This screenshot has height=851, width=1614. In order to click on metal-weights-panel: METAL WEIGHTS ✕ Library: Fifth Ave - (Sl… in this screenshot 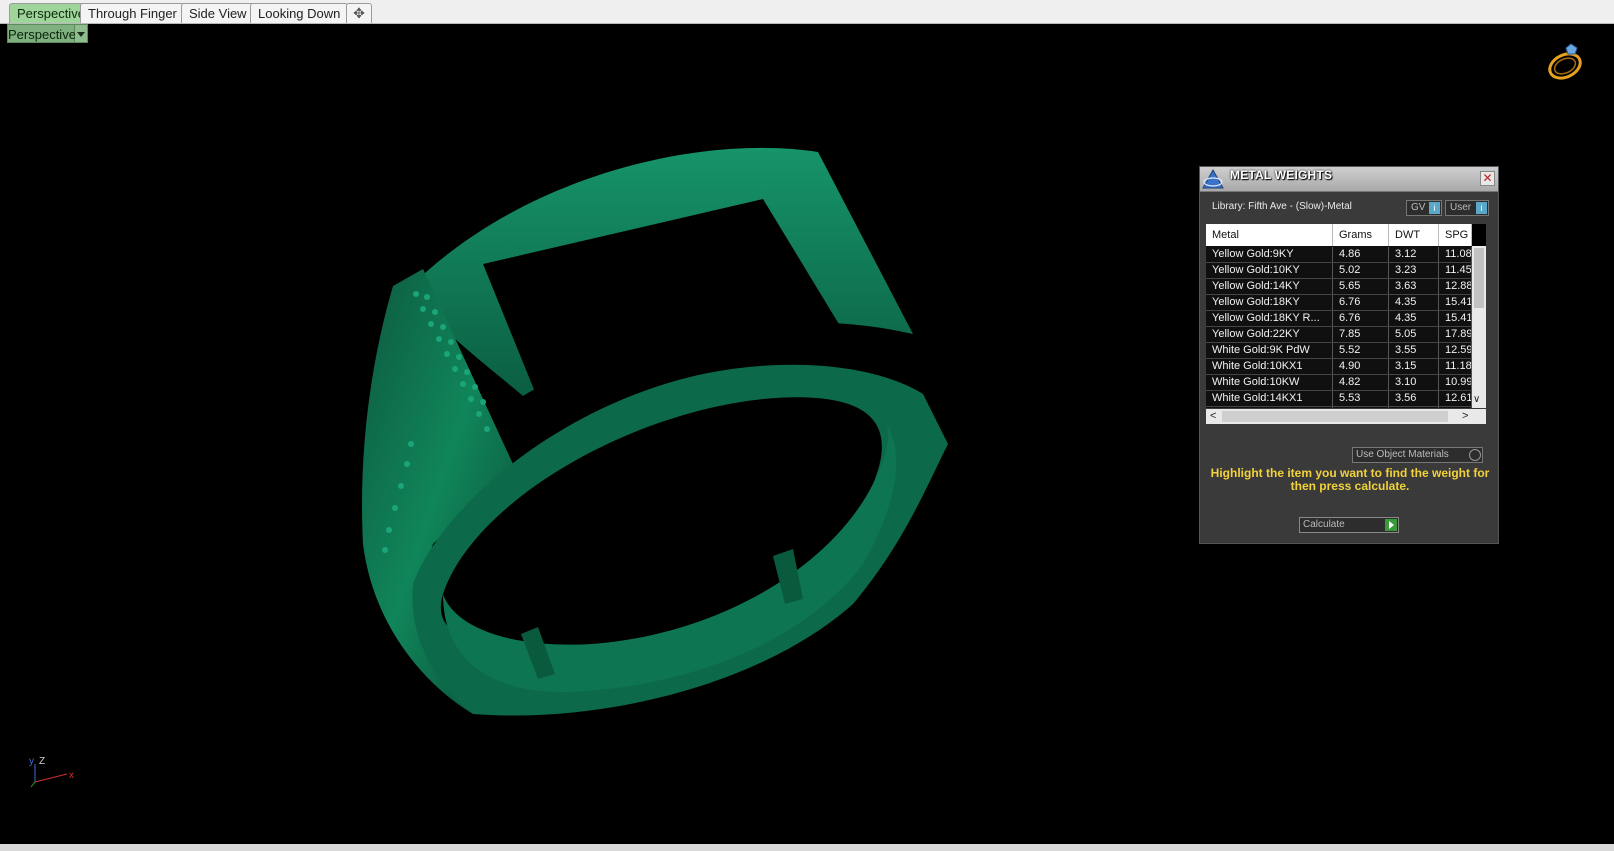, I will do `click(1349, 355)`.